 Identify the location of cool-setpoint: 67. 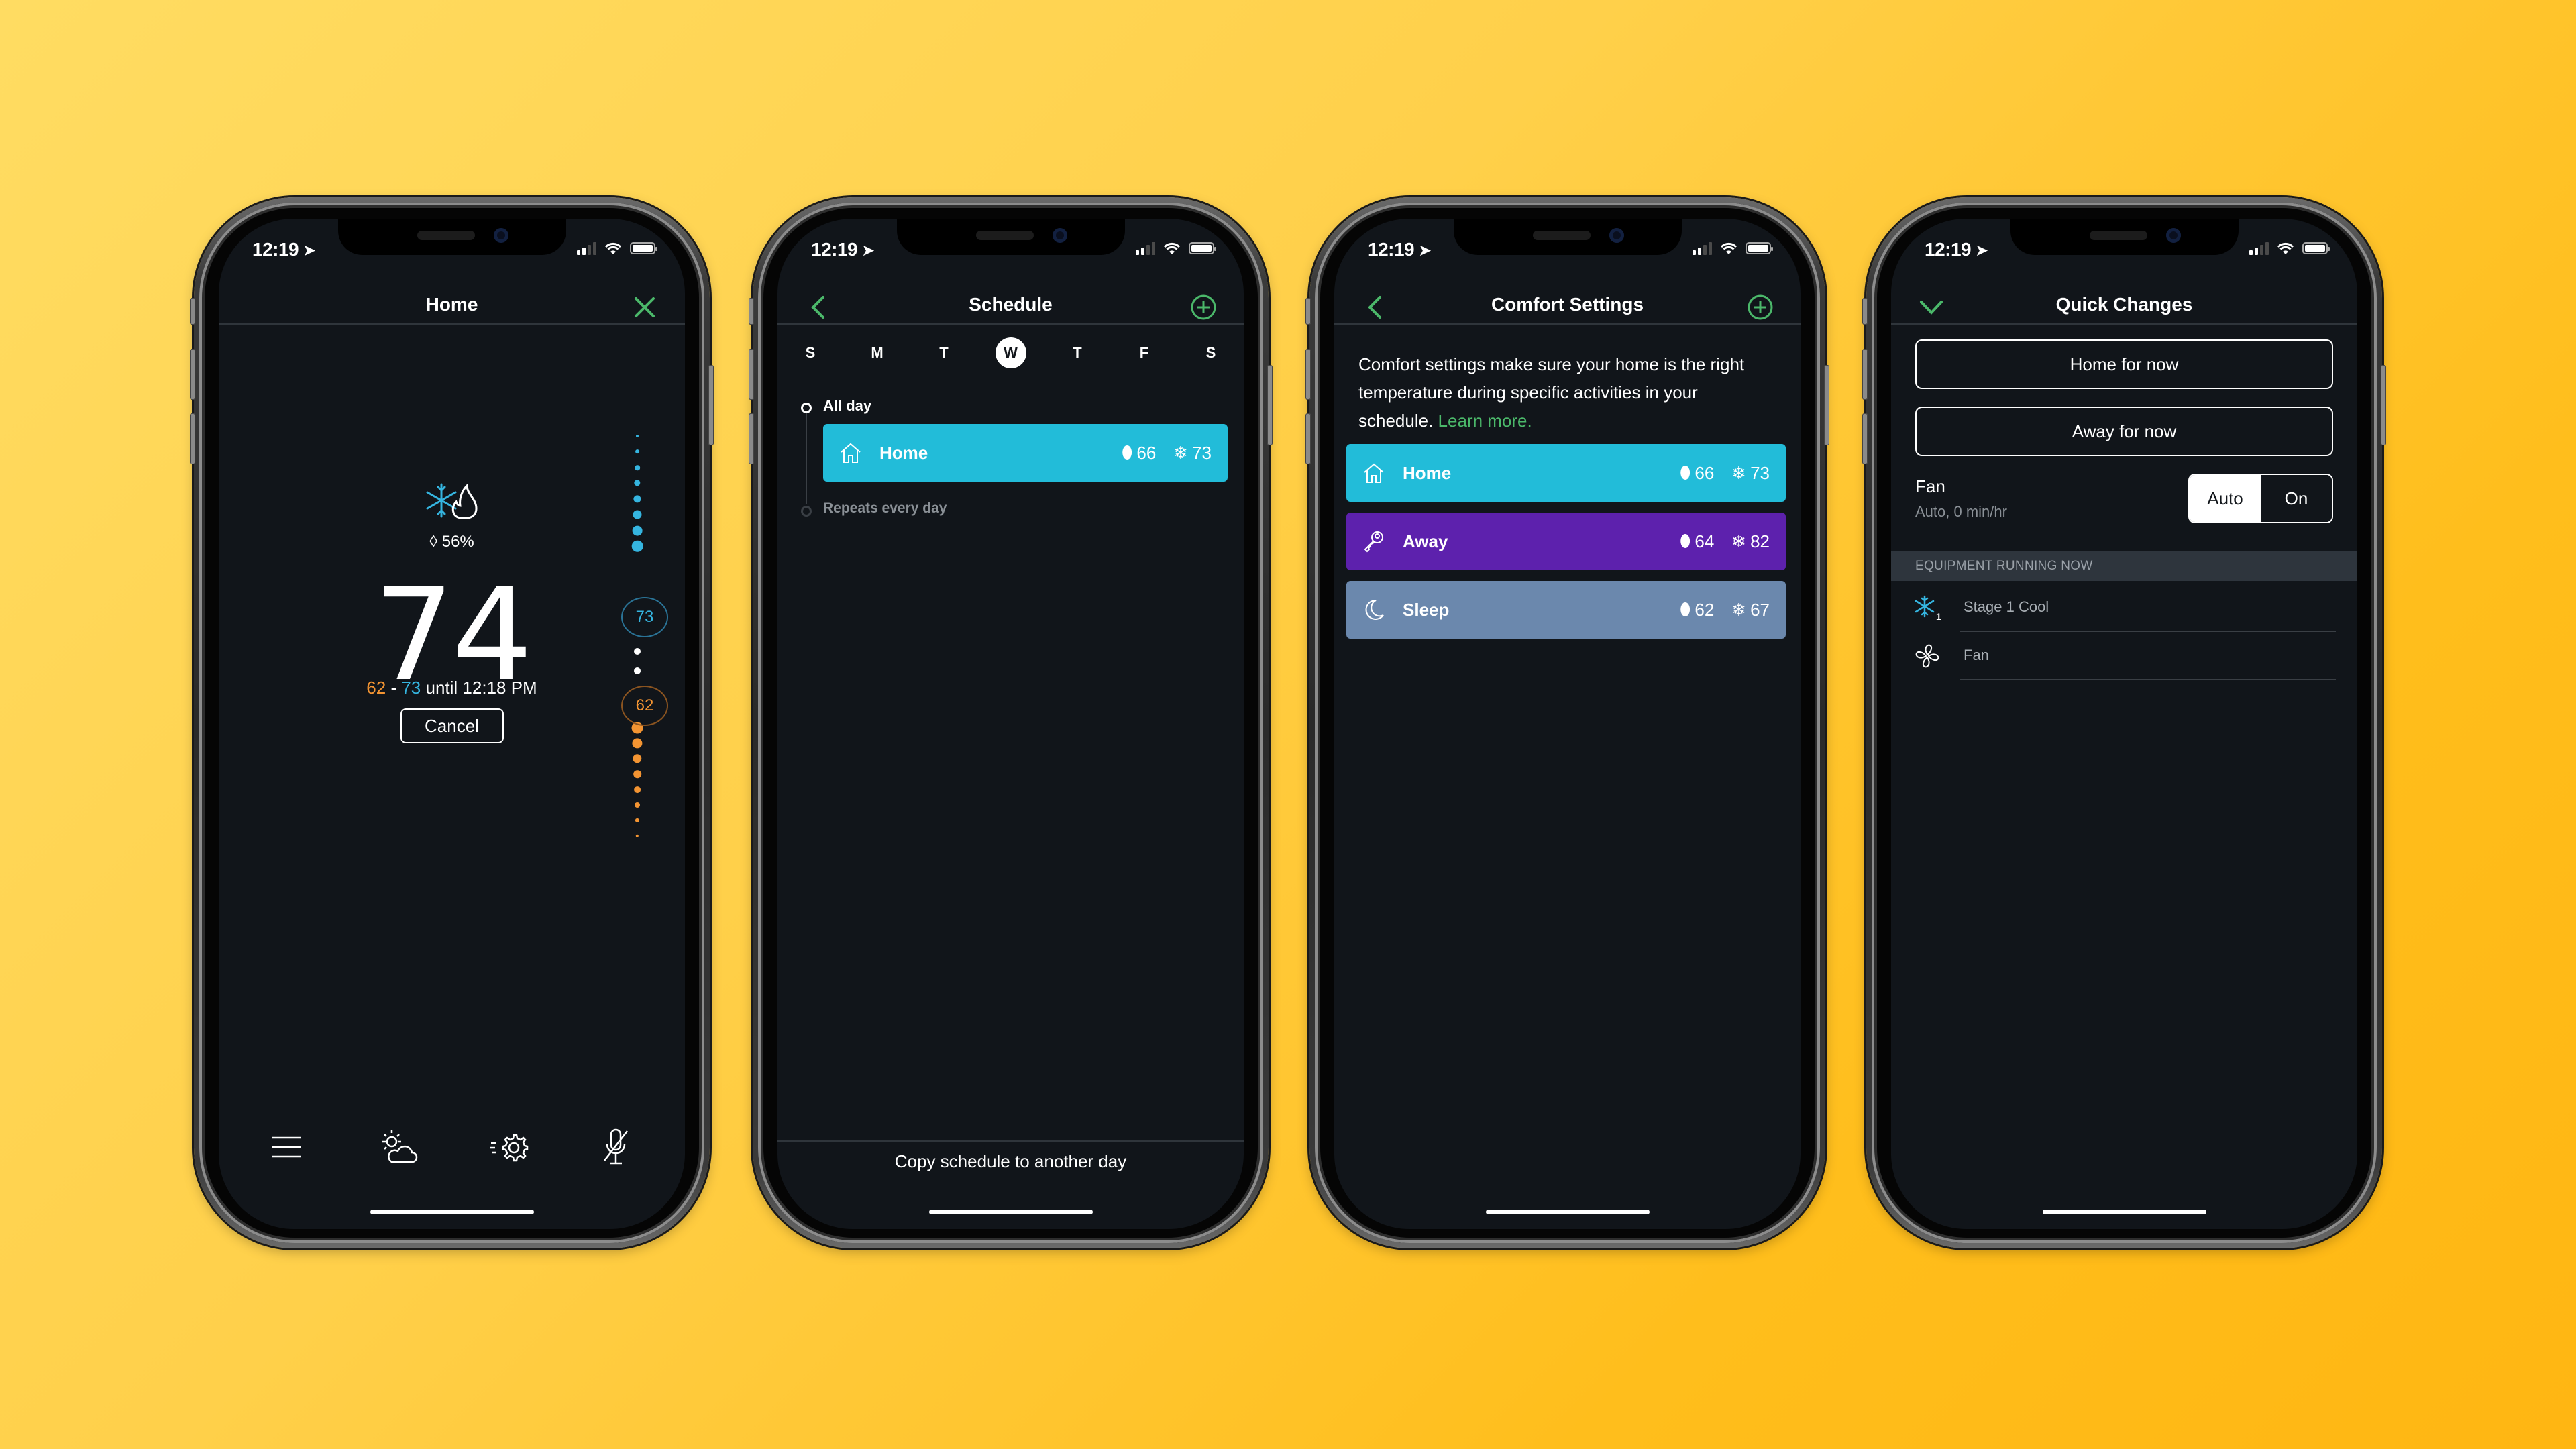
(1760, 609).